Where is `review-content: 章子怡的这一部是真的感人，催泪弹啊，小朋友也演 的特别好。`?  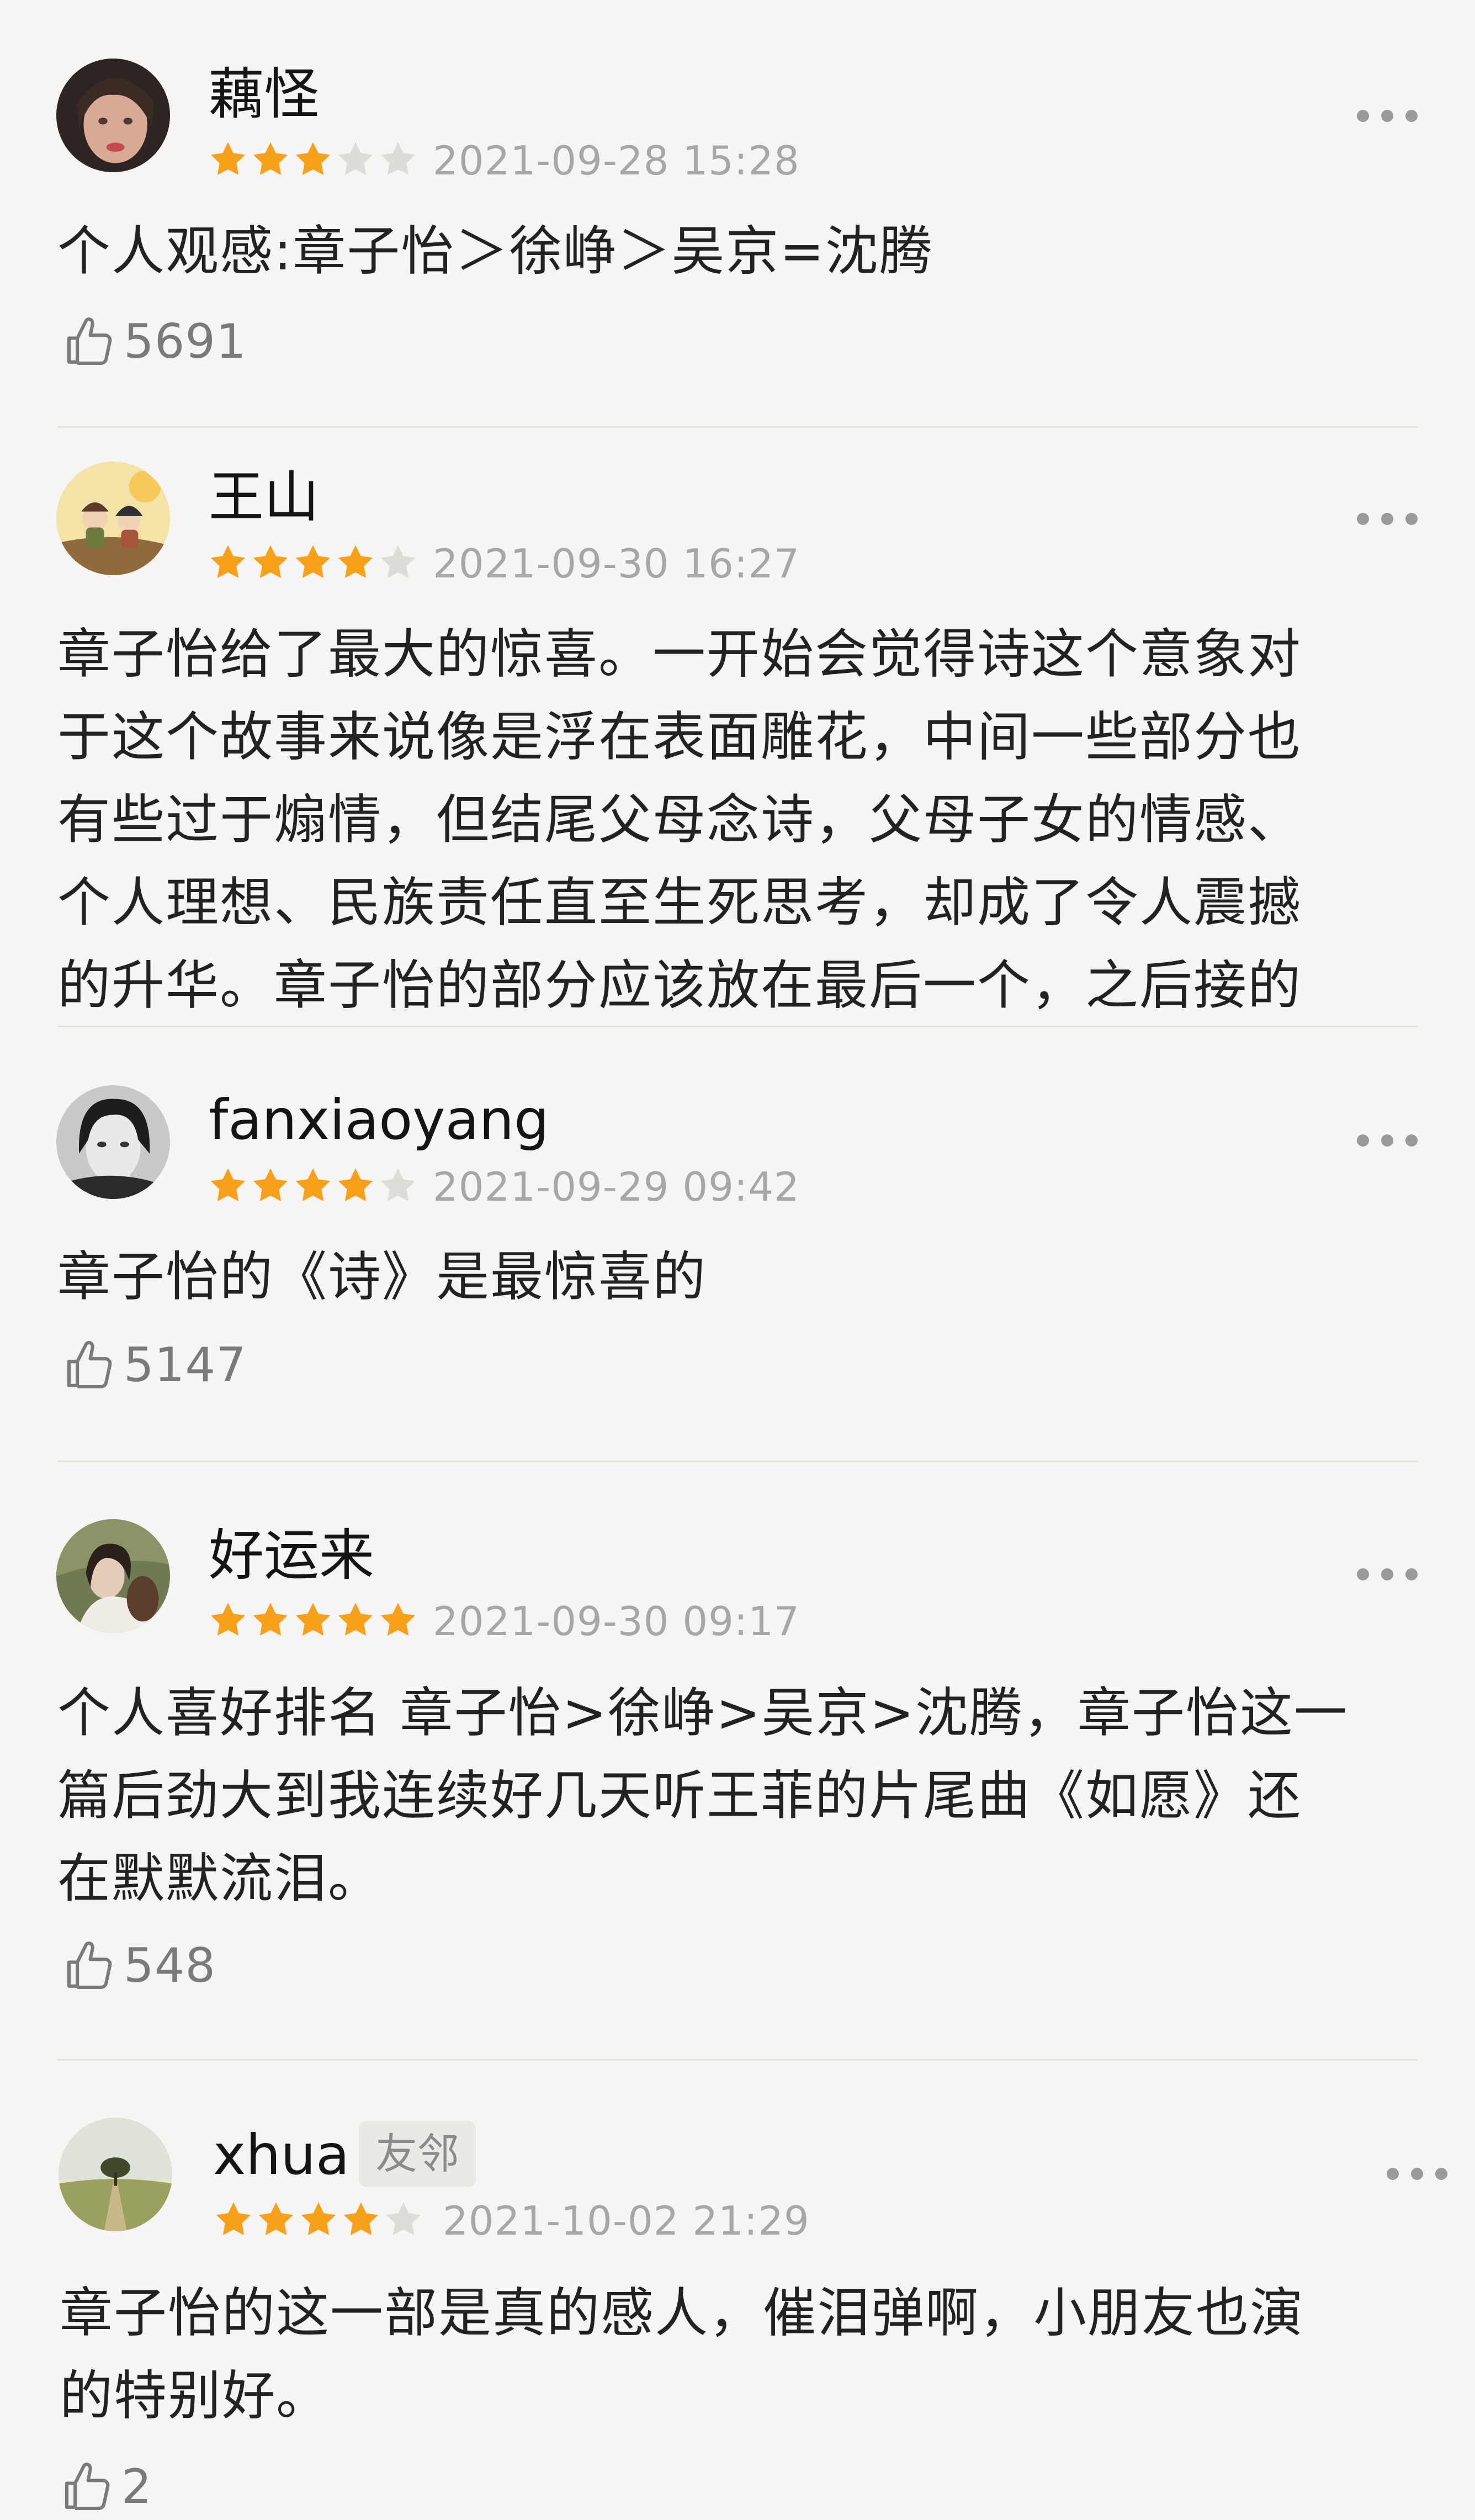
review-content: 章子怡的这一部是真的感人，催泪弹啊，小朋友也演 的特别好。 is located at coordinates (744, 2354).